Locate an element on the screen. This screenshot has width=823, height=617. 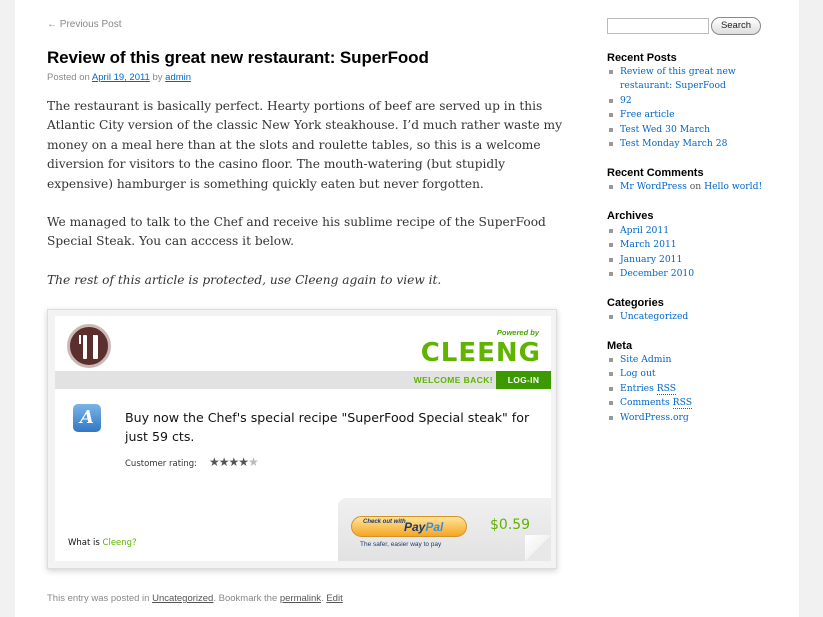
knife-icon is located at coordinates (95, 347).